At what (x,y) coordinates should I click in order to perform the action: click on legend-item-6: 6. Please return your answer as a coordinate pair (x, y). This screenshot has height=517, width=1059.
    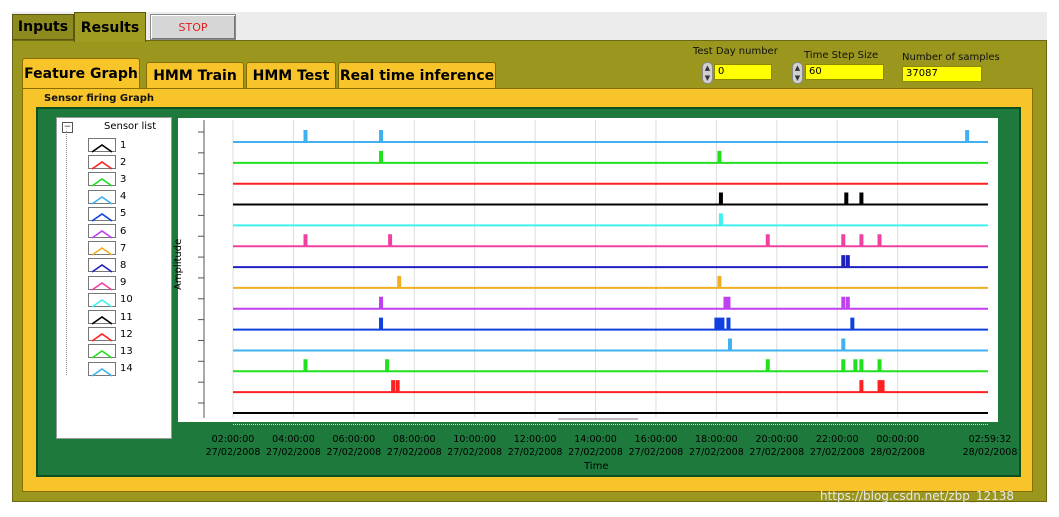
    Looking at the image, I should click on (128, 231).